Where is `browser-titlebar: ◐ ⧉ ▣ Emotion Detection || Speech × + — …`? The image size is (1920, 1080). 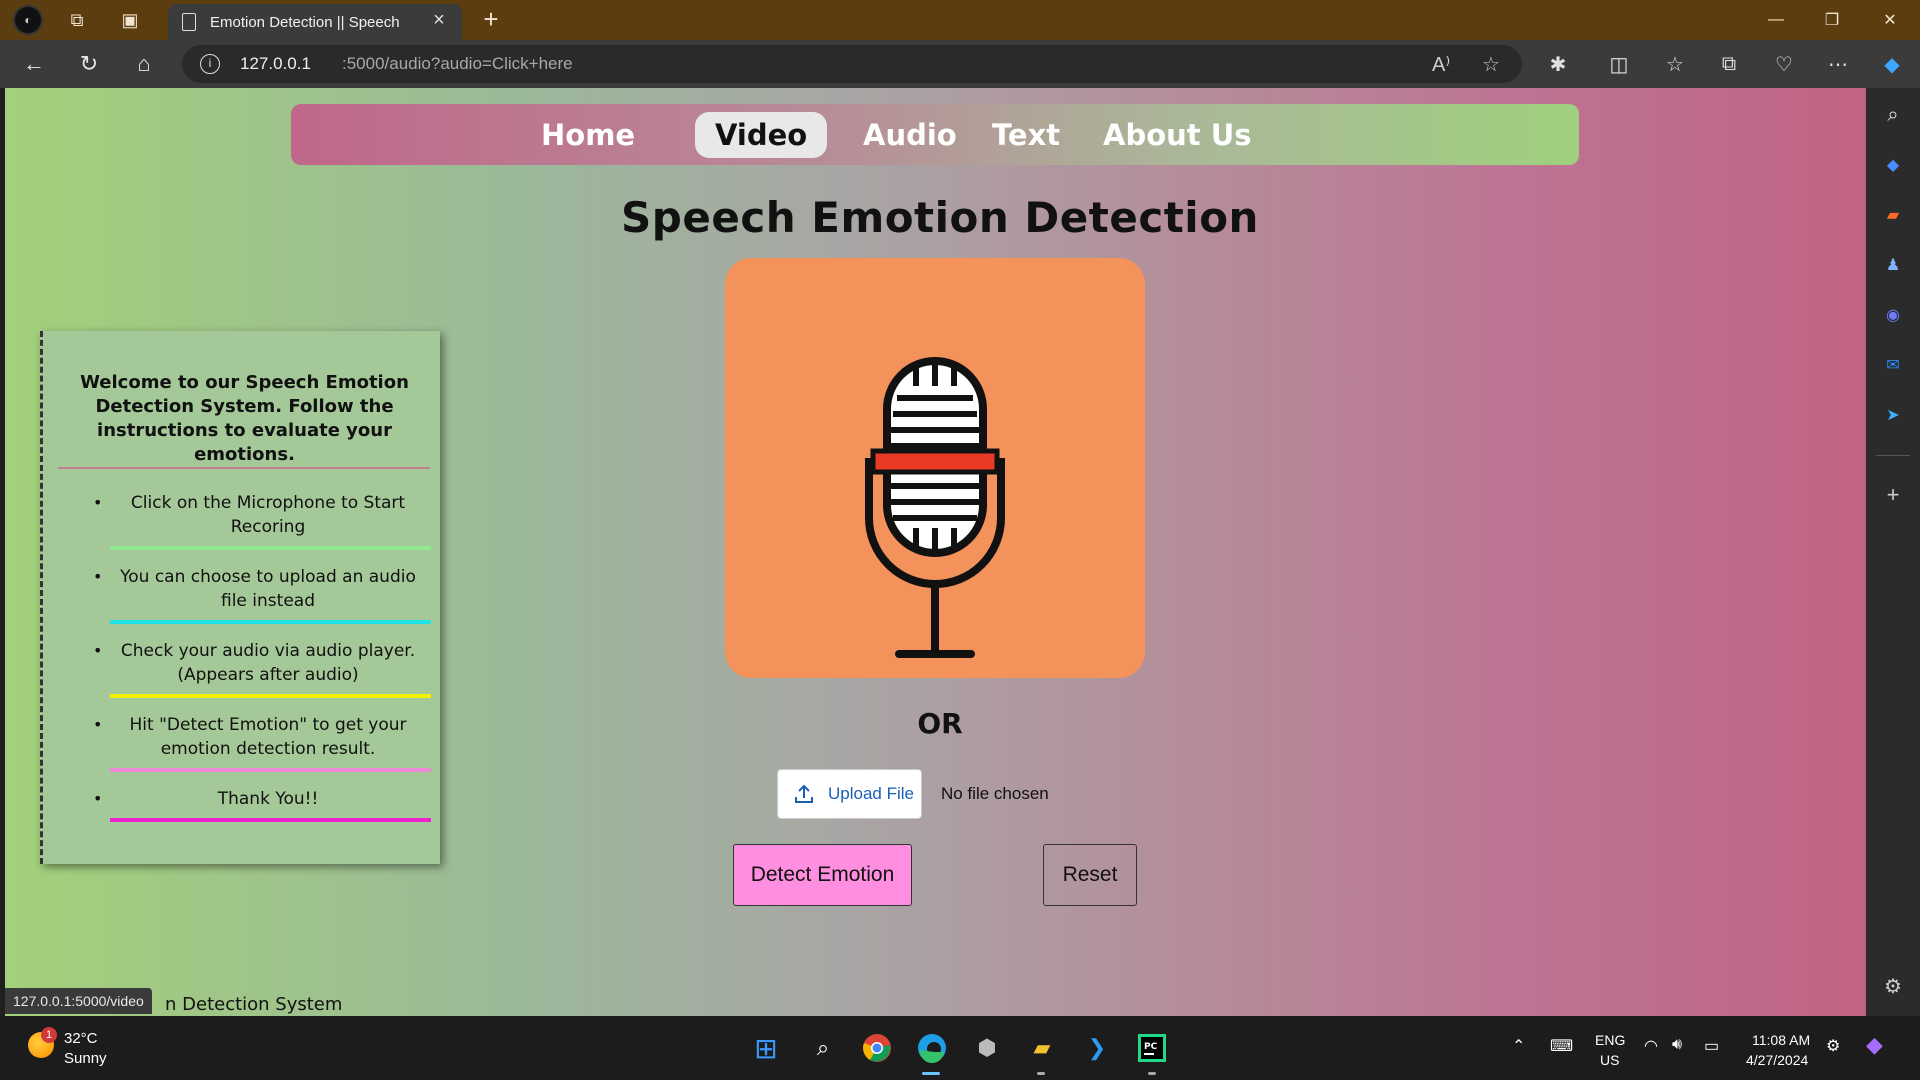
browser-titlebar: ◐ ⧉ ▣ Emotion Detection || Speech × + — … is located at coordinates (960, 20).